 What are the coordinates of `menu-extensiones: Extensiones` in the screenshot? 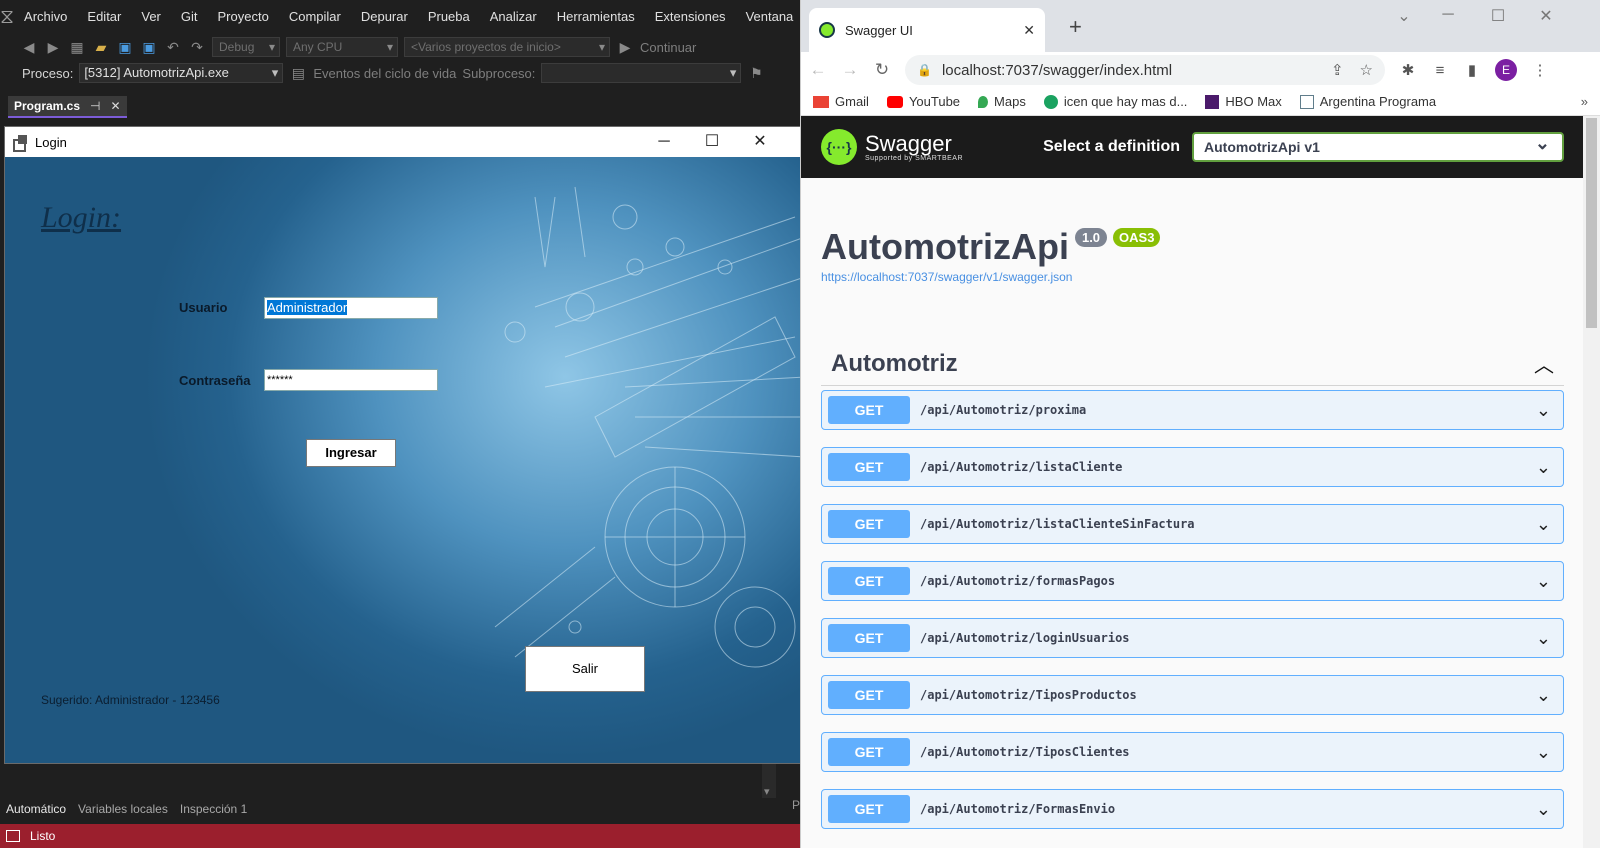 It's located at (690, 17).